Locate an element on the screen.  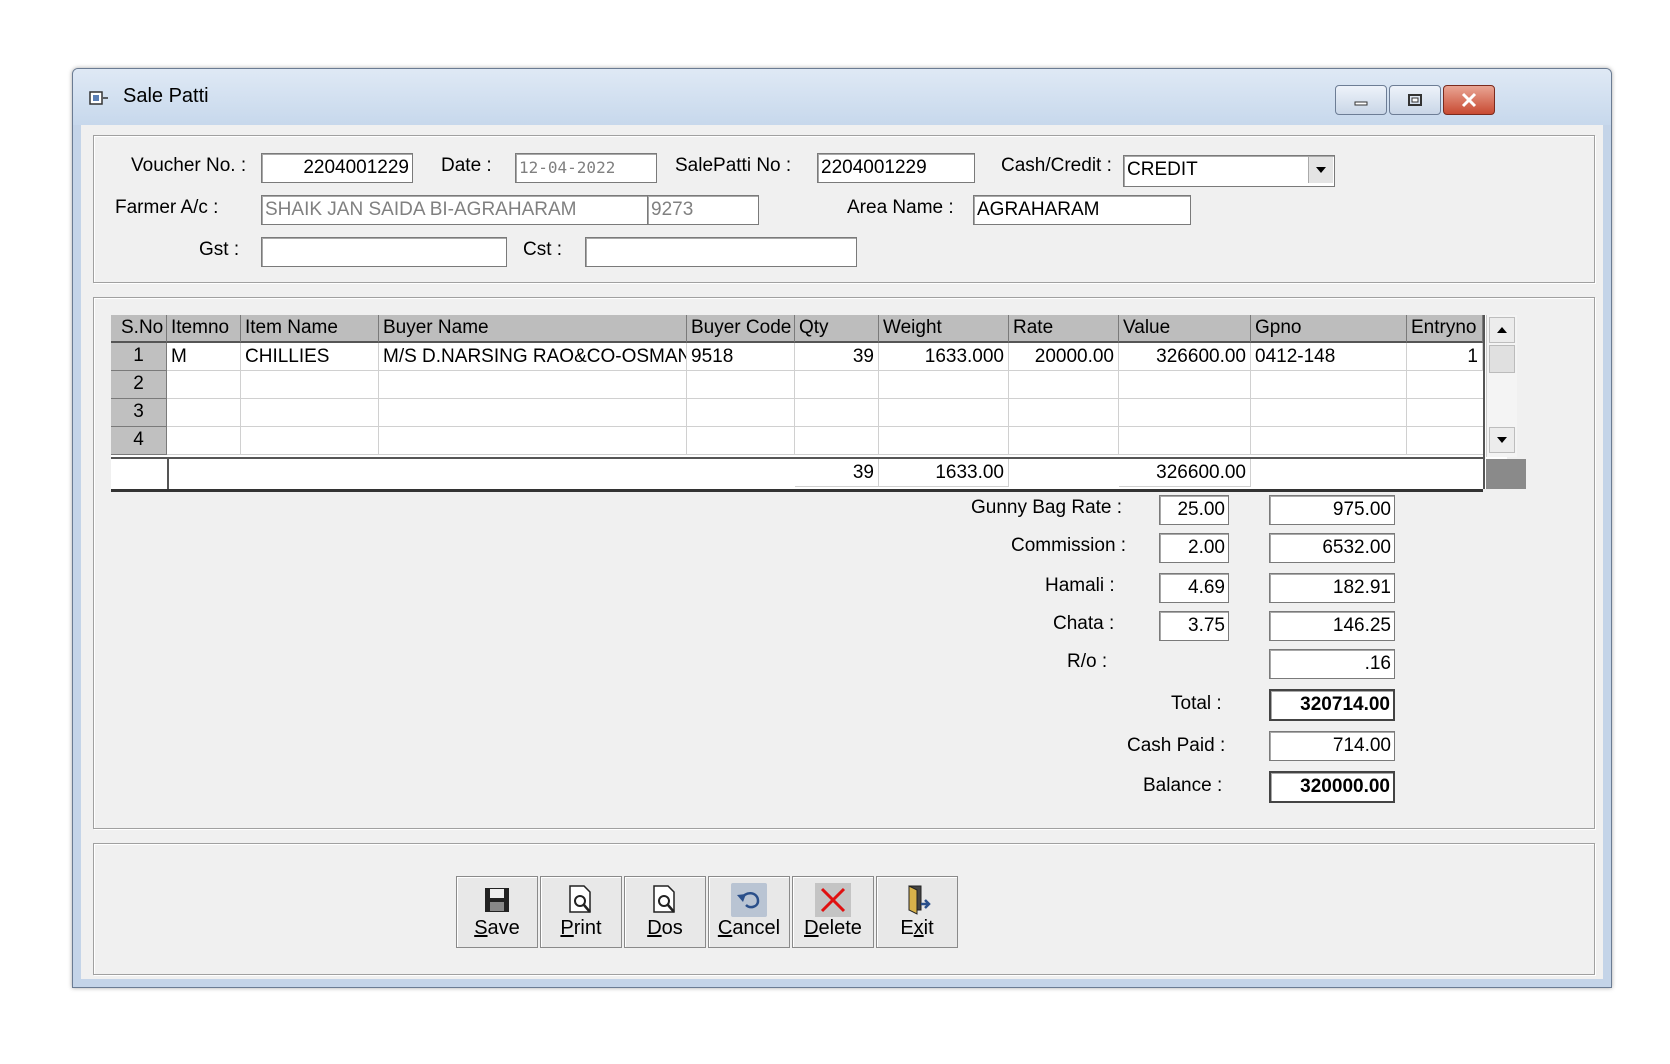
dos-print-preview-icon is located at coordinates (664, 899).